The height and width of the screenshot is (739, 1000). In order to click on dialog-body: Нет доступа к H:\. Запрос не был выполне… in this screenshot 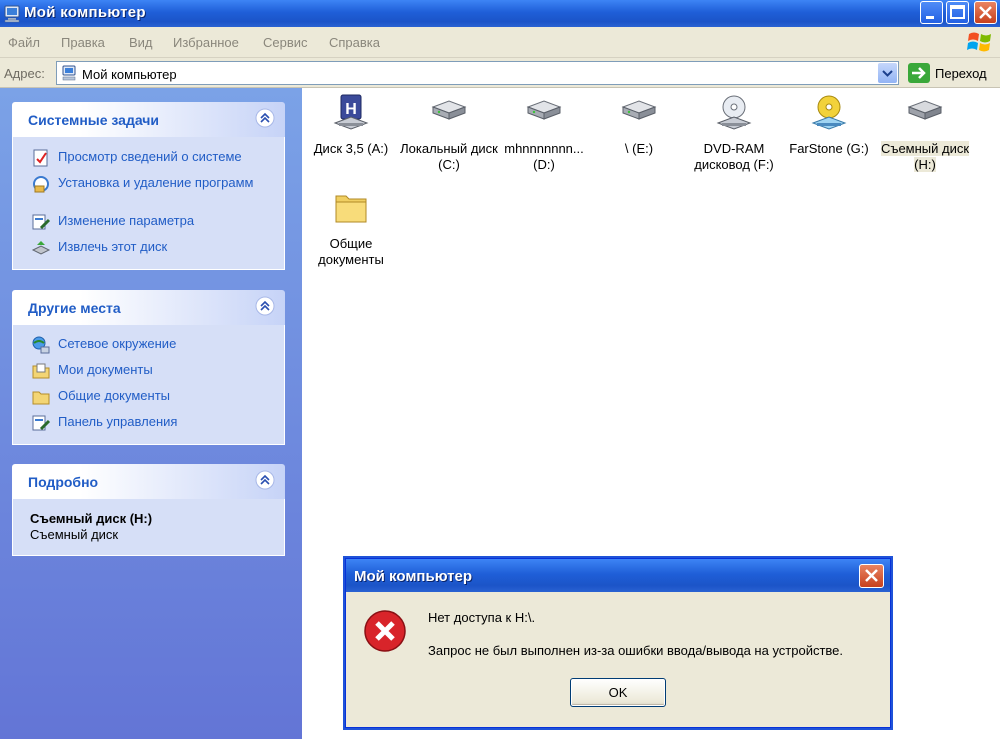, I will do `click(618, 659)`.